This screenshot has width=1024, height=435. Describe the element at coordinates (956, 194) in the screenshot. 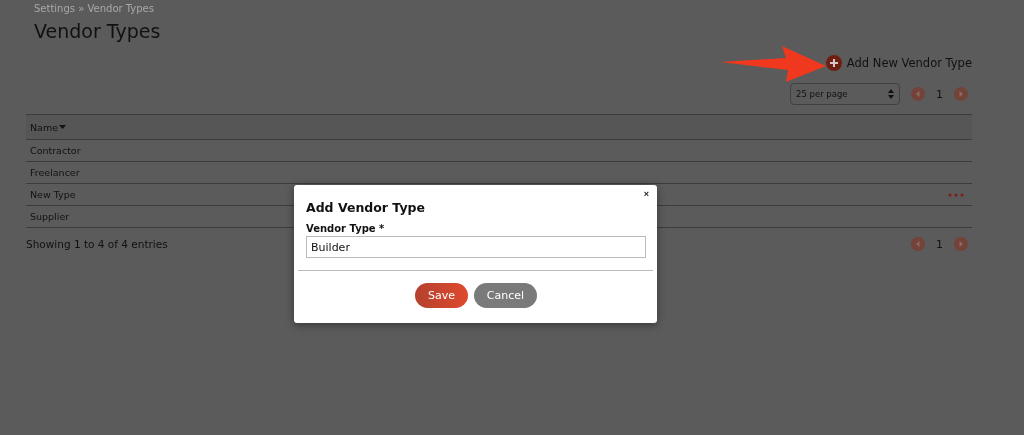

I see `more-options-icon` at that location.